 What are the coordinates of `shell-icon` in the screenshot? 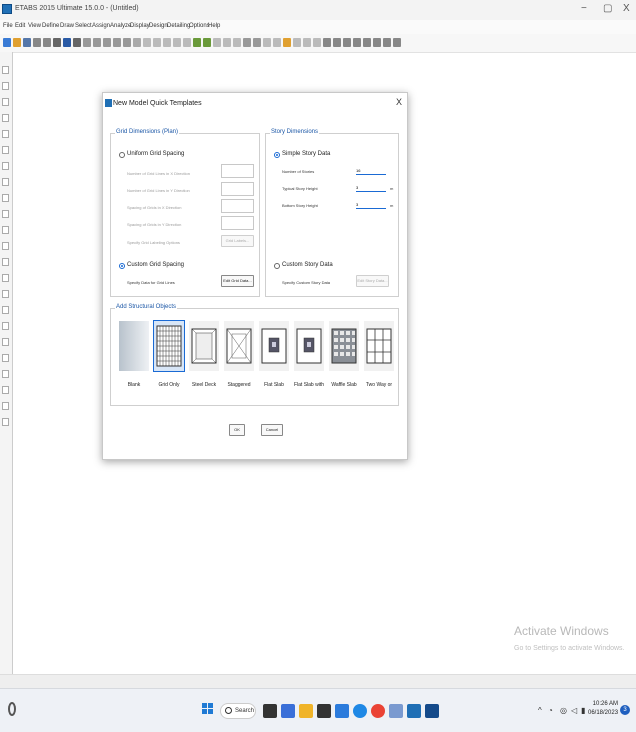 It's located at (307, 42).